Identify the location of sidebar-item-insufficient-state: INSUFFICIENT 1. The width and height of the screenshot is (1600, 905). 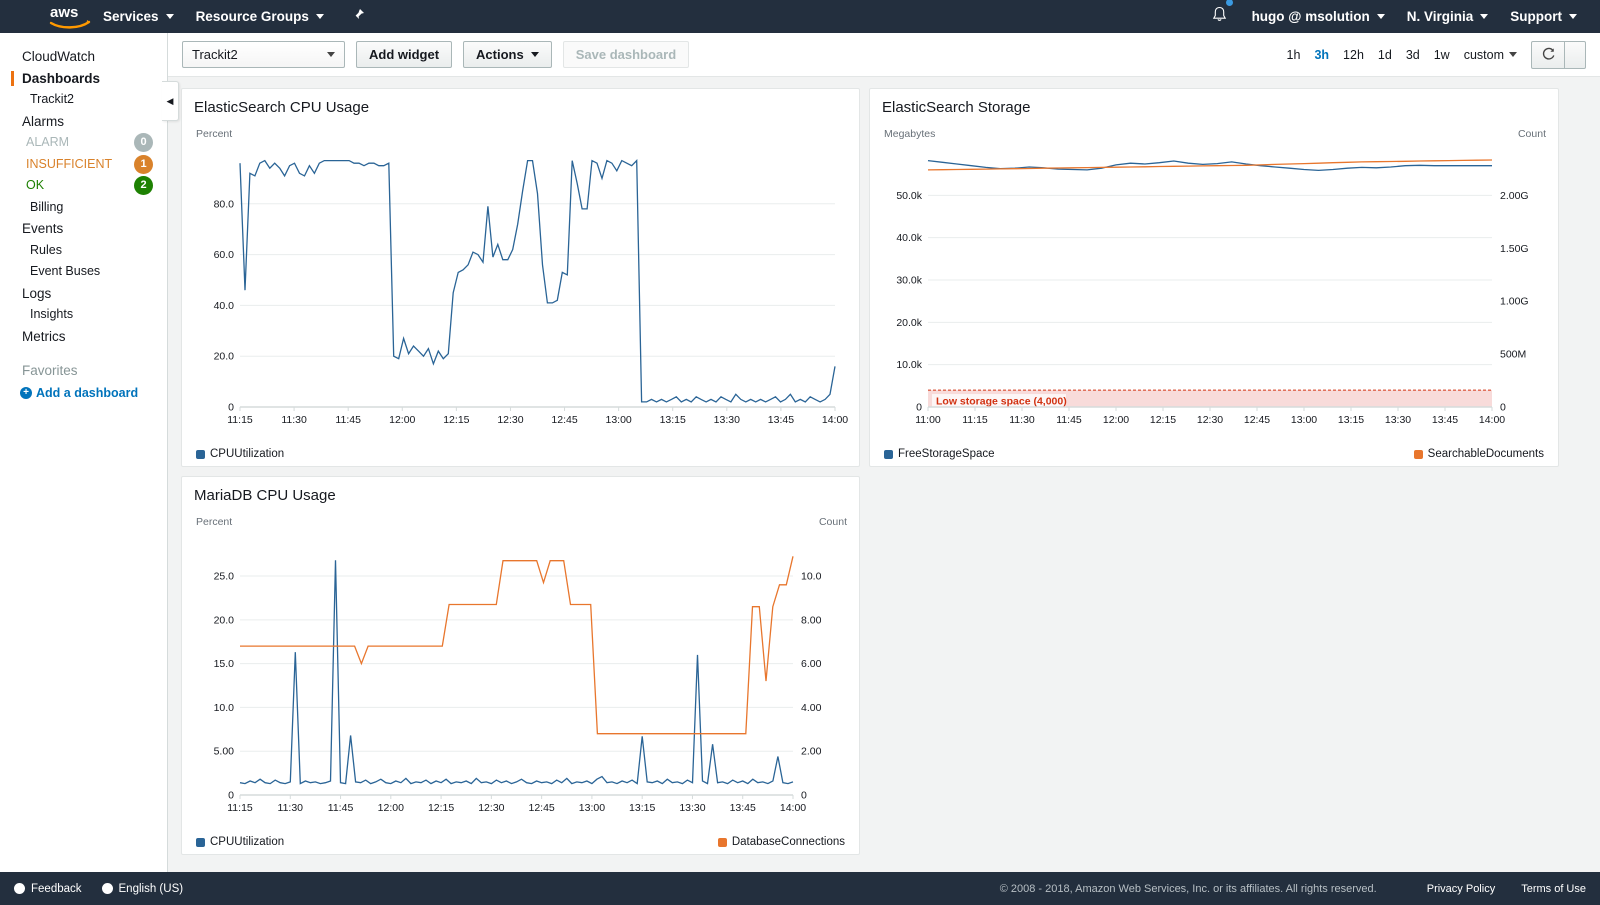
(83, 165).